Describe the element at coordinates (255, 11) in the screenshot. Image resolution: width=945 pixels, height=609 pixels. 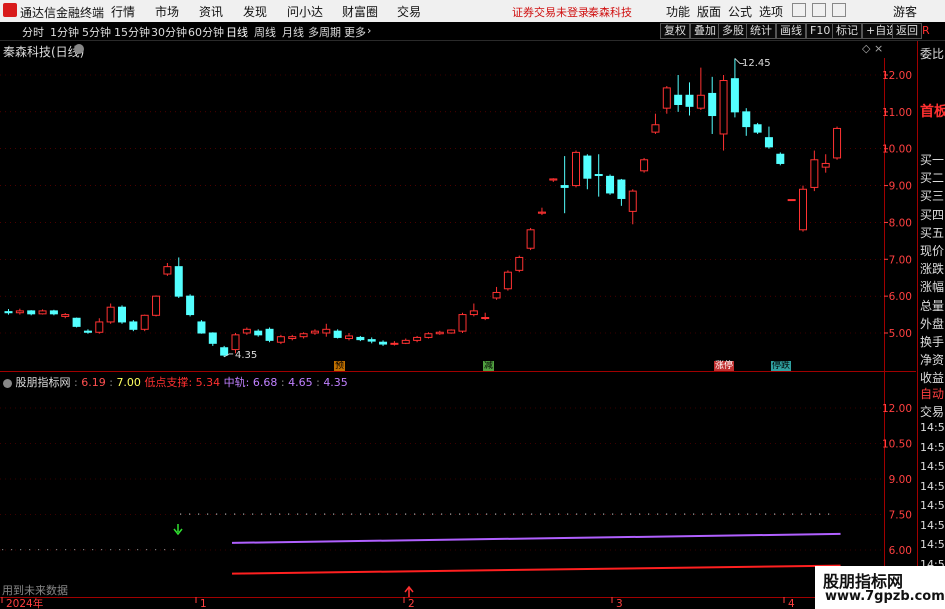
I see `menu-faxian: 发现` at that location.